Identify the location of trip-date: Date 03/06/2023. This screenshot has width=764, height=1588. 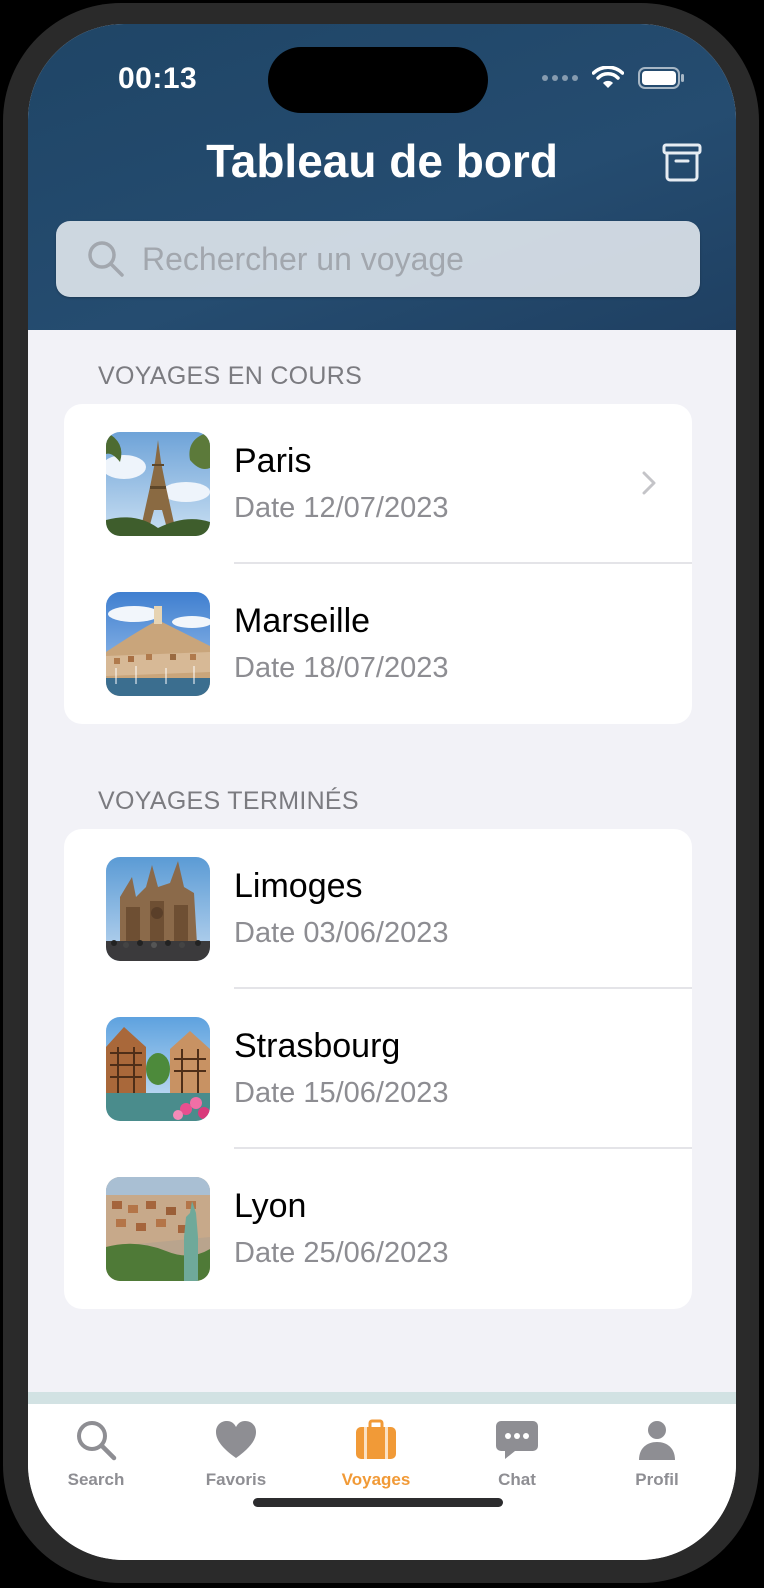
(341, 933).